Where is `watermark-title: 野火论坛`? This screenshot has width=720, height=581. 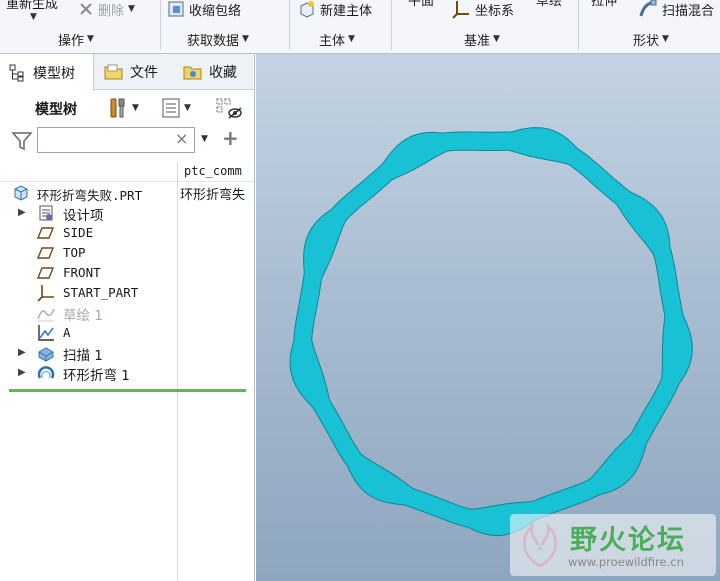
watermark-title: 野火论坛 is located at coordinates (628, 540).